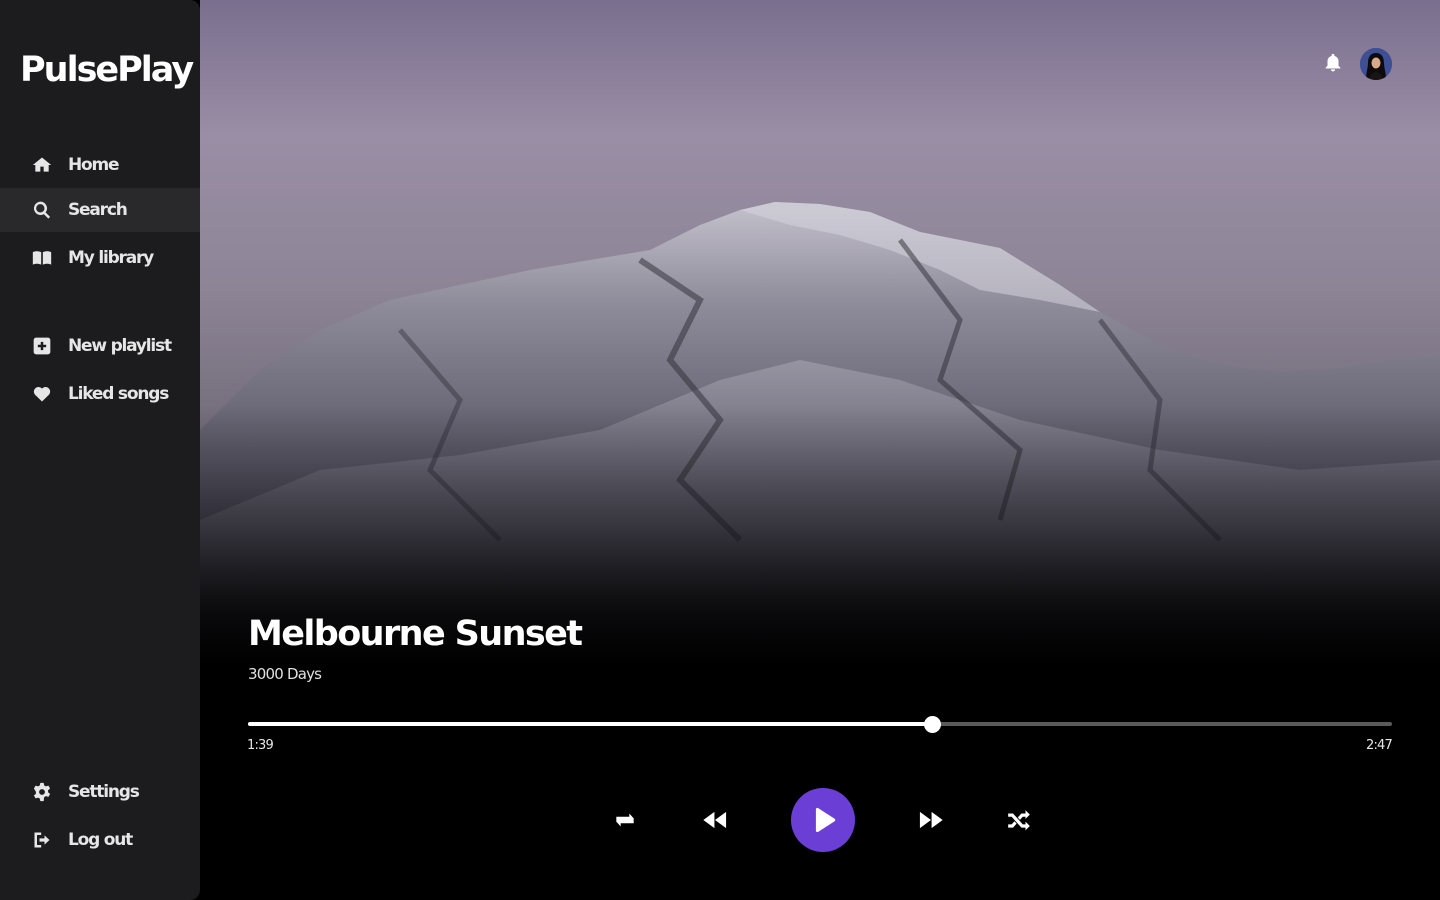  What do you see at coordinates (42, 210) in the screenshot?
I see `search-icon` at bounding box center [42, 210].